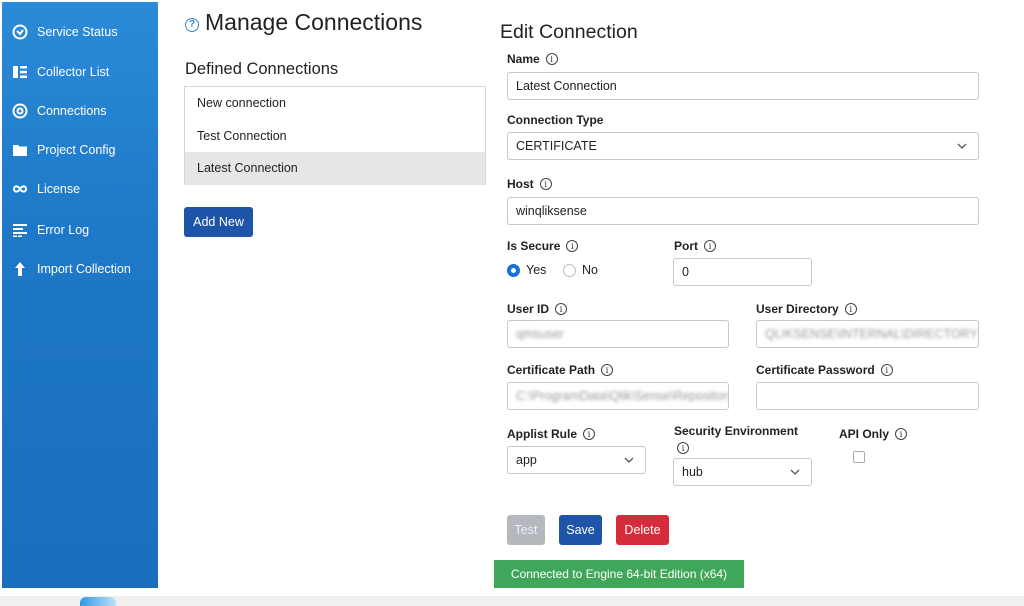 The height and width of the screenshot is (606, 1024). I want to click on certificate-password-label: Certificate Password i, so click(824, 370).